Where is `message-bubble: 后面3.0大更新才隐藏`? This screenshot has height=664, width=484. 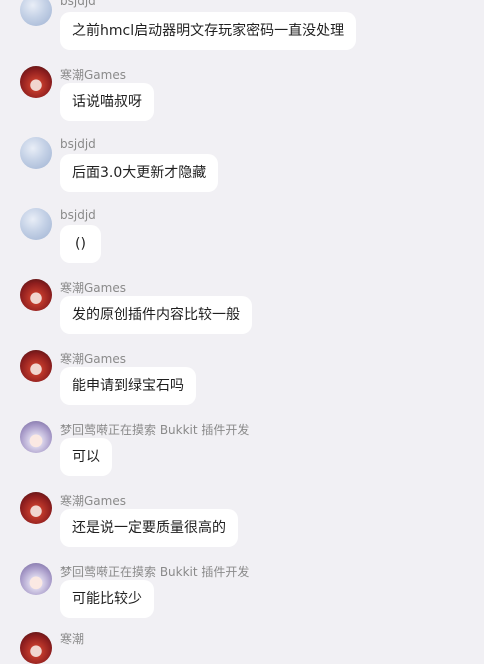 message-bubble: 后面3.0大更新才隐藏 is located at coordinates (139, 173).